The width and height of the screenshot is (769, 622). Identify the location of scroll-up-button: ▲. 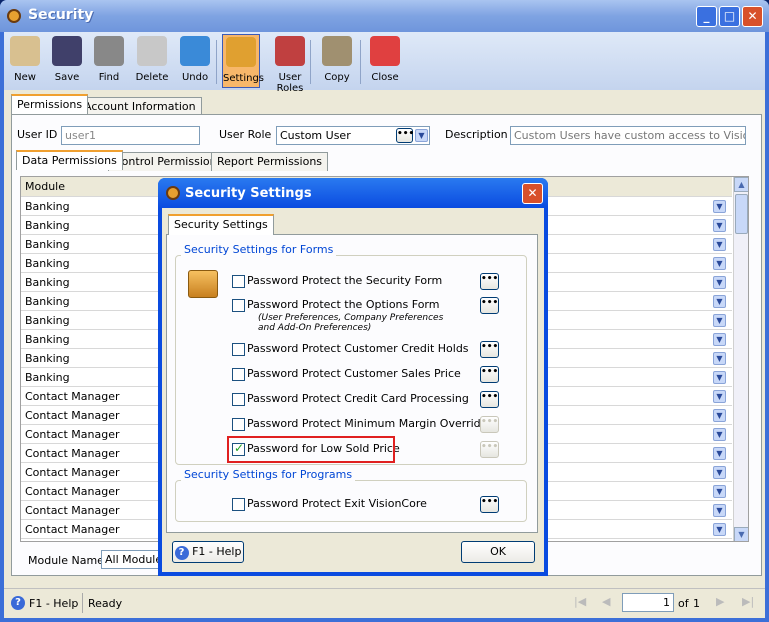
(741, 184).